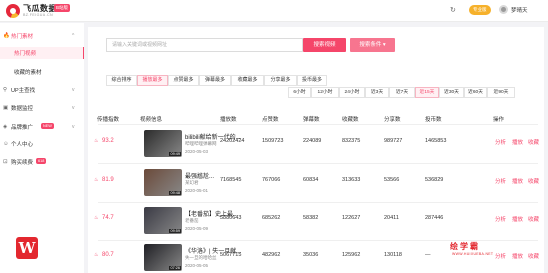 The width and height of the screenshot is (548, 273). What do you see at coordinates (175, 193) in the screenshot?
I see `video-duration: 09:48` at bounding box center [175, 193].